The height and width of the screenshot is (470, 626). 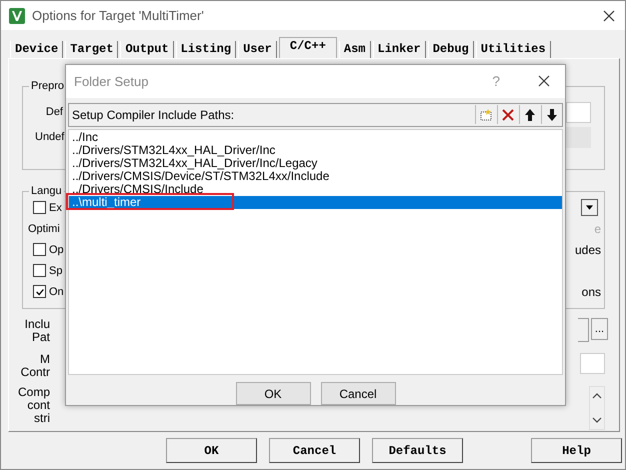 What do you see at coordinates (597, 408) in the screenshot?
I see `text-area` at bounding box center [597, 408].